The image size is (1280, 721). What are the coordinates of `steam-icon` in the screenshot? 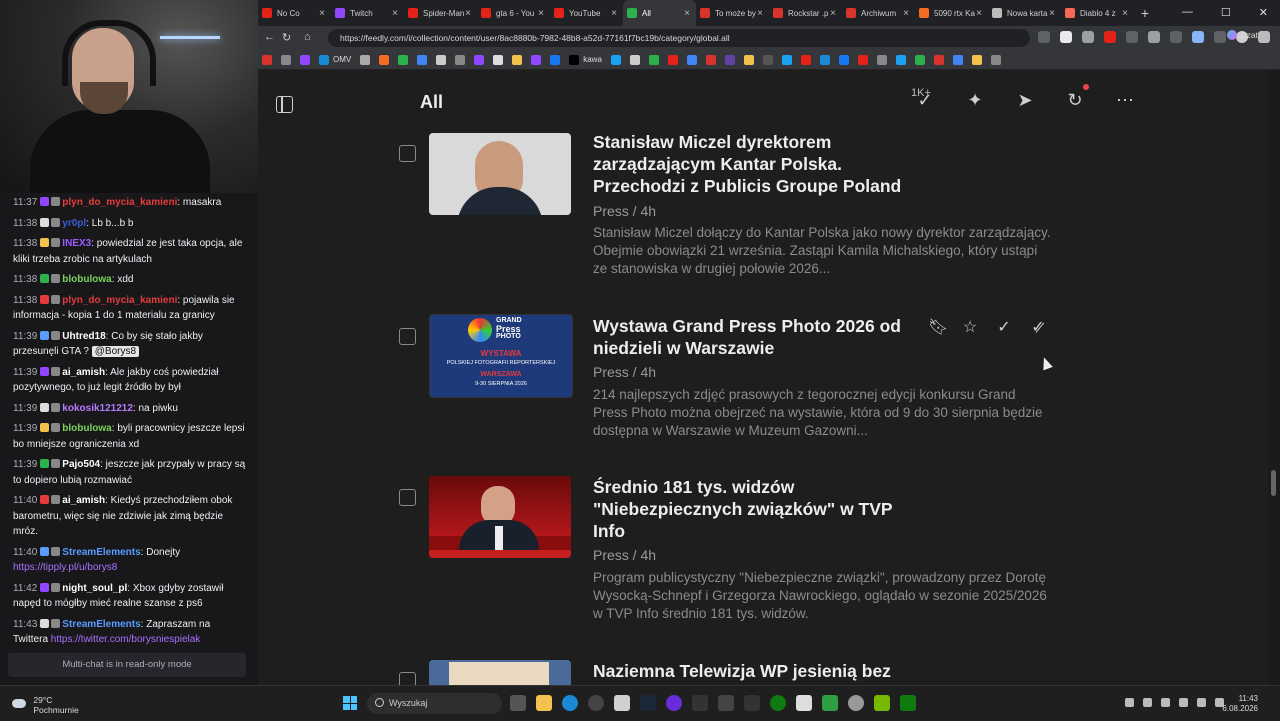 It's located at (648, 703).